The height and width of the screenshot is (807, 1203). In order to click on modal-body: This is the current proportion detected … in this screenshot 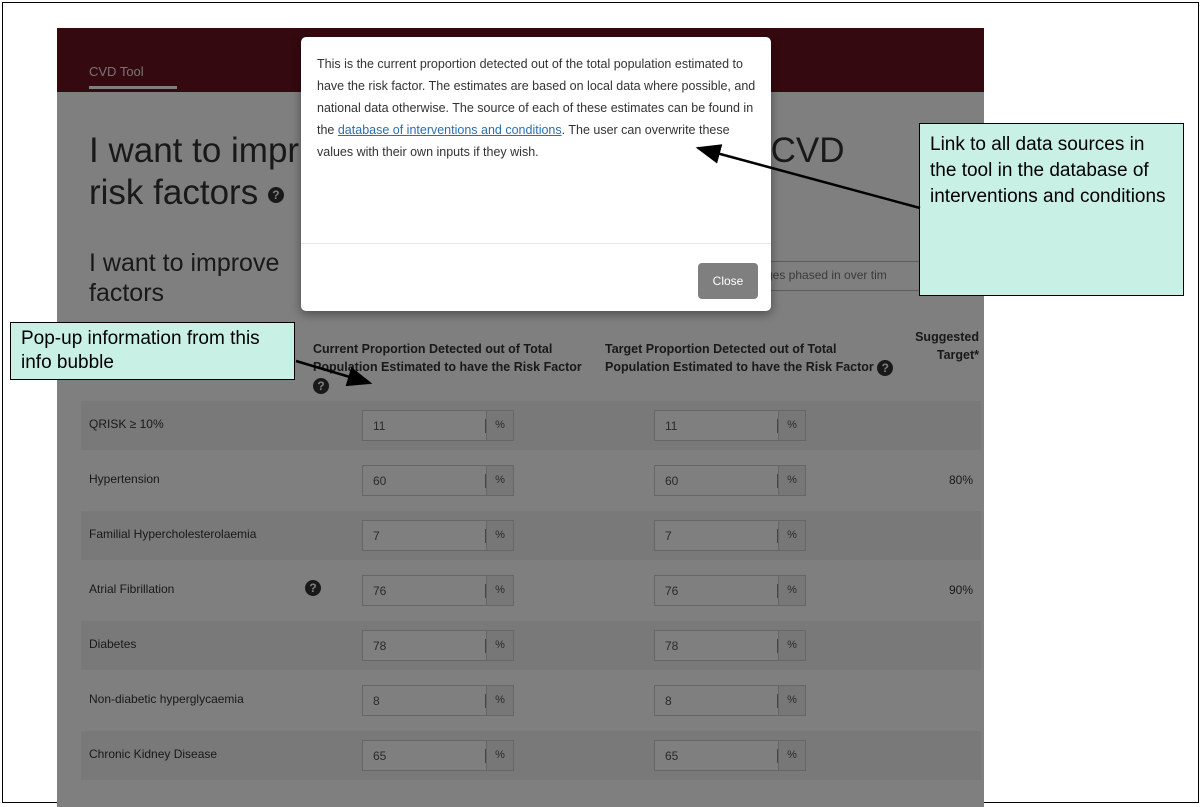, I will do `click(537, 108)`.